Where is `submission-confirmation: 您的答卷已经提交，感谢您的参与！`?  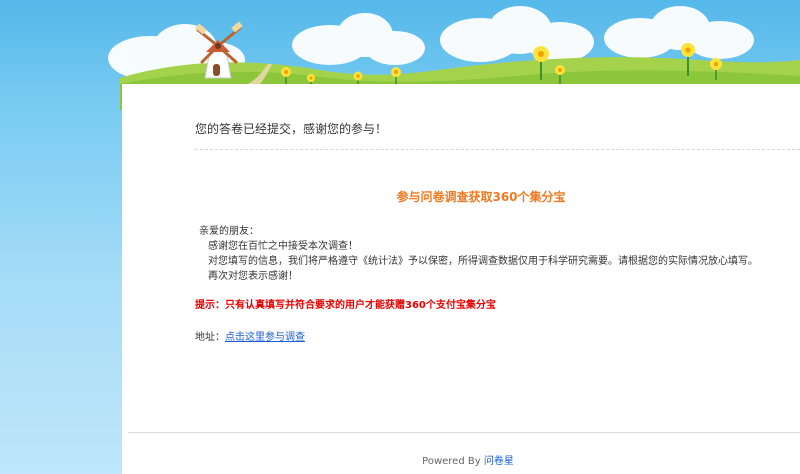 submission-confirmation: 您的答卷已经提交，感谢您的参与！ is located at coordinates (291, 129).